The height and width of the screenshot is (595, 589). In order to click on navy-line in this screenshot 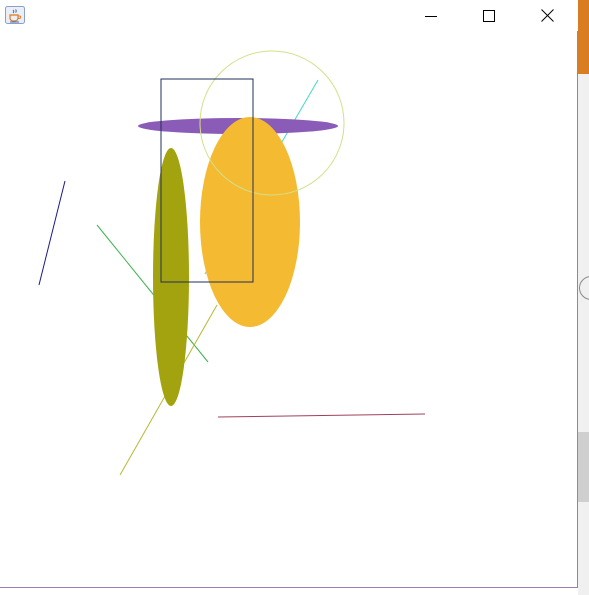, I will do `click(52, 233)`.